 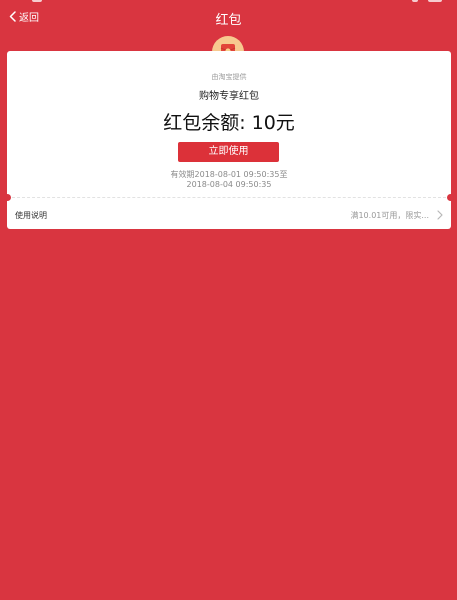 I want to click on use-now-button: 立即使用, so click(x=228, y=152).